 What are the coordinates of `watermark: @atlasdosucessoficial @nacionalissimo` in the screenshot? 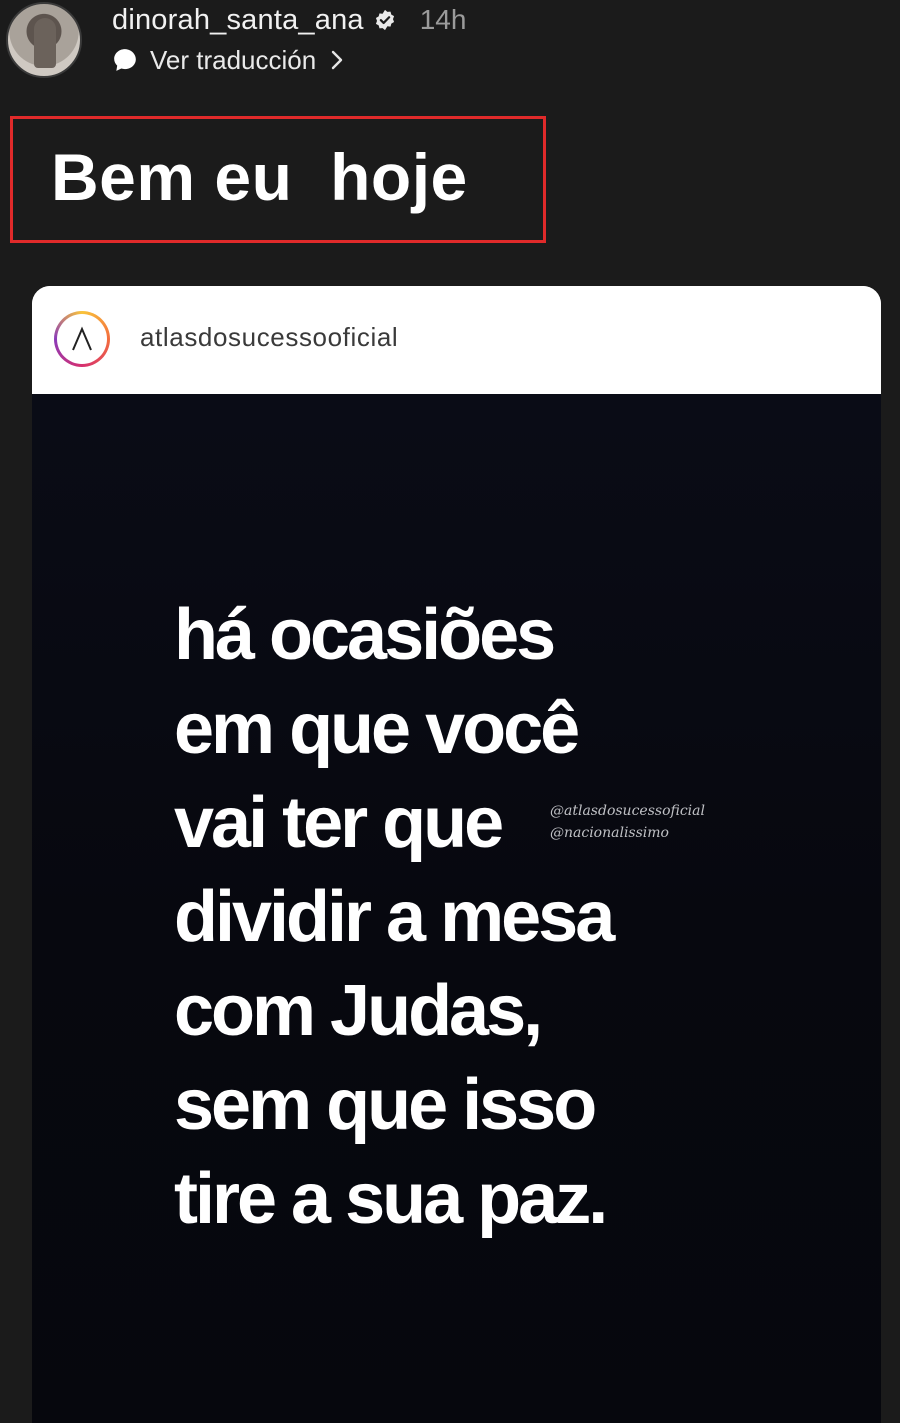 It's located at (627, 822).